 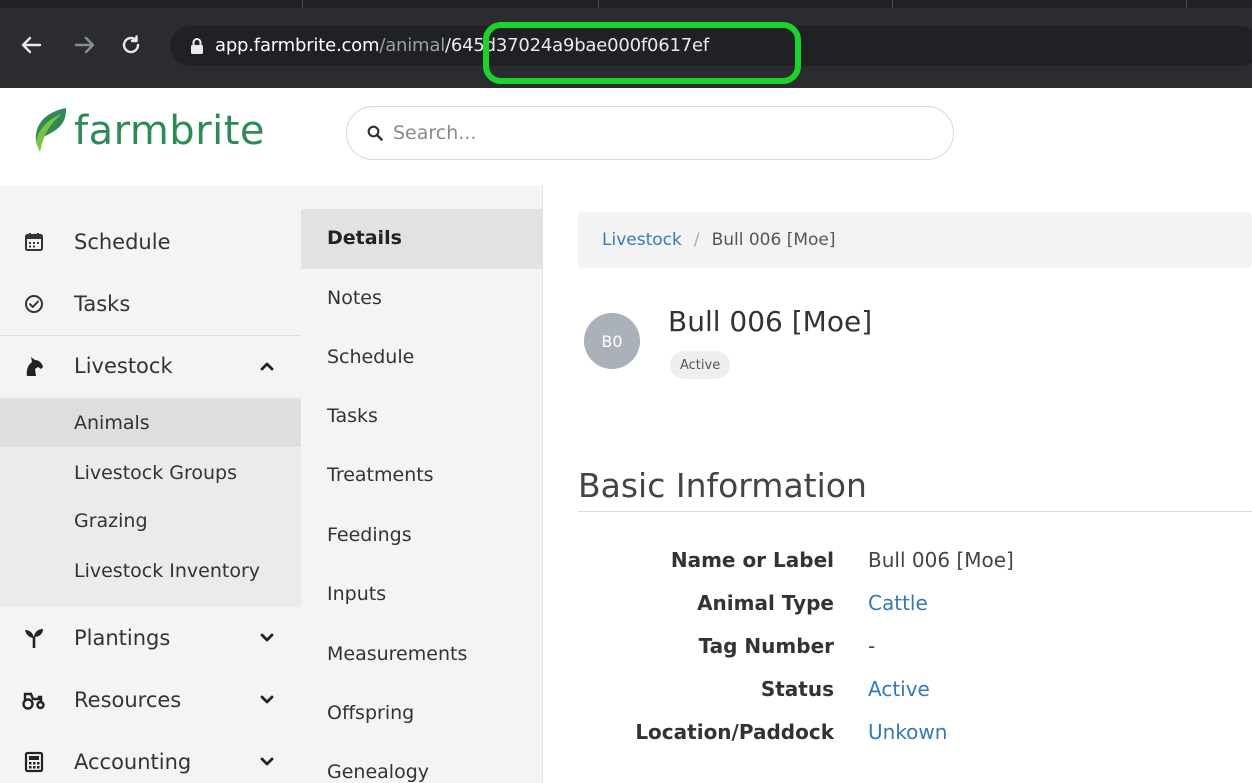 I want to click on sidebar-subitem-livestock-groups: Livestock Groups, so click(x=150, y=473).